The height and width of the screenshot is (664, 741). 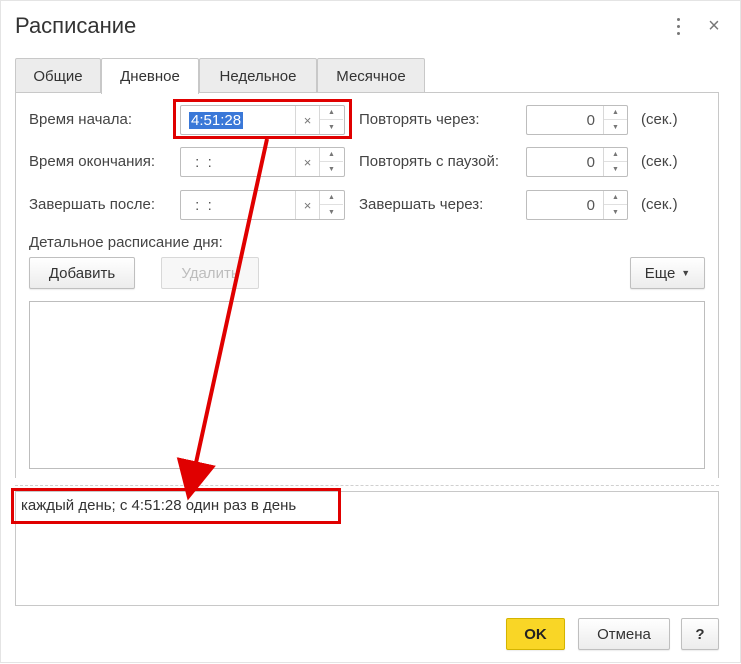 What do you see at coordinates (659, 204) in the screenshot?
I see `finish-in-unit: (сек.)` at bounding box center [659, 204].